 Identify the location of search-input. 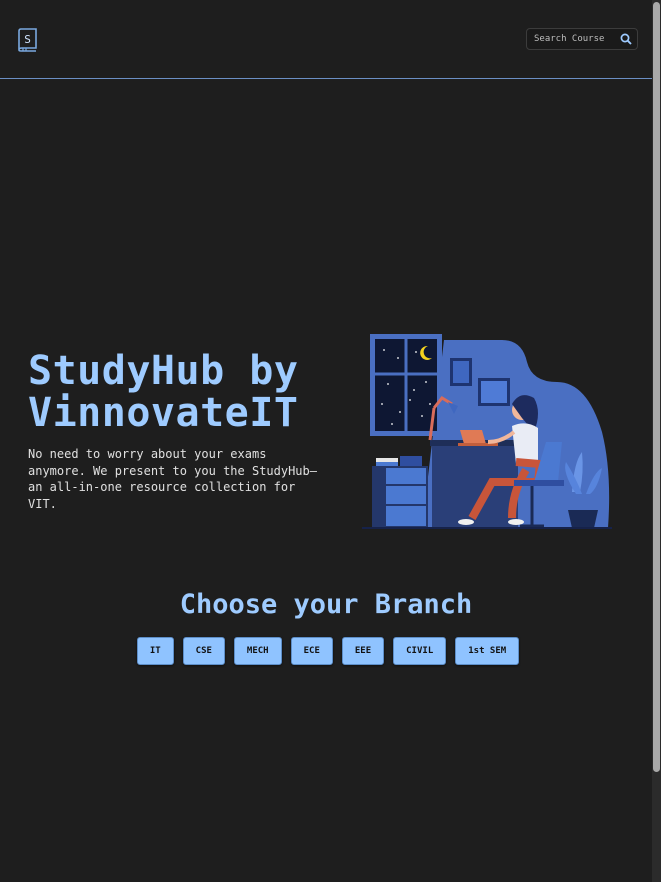
(572, 39).